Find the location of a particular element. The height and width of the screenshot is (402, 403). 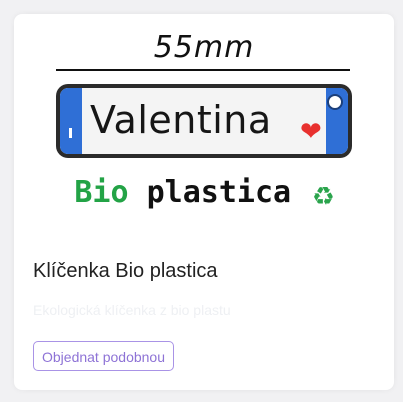

dimension-line is located at coordinates (203, 70).